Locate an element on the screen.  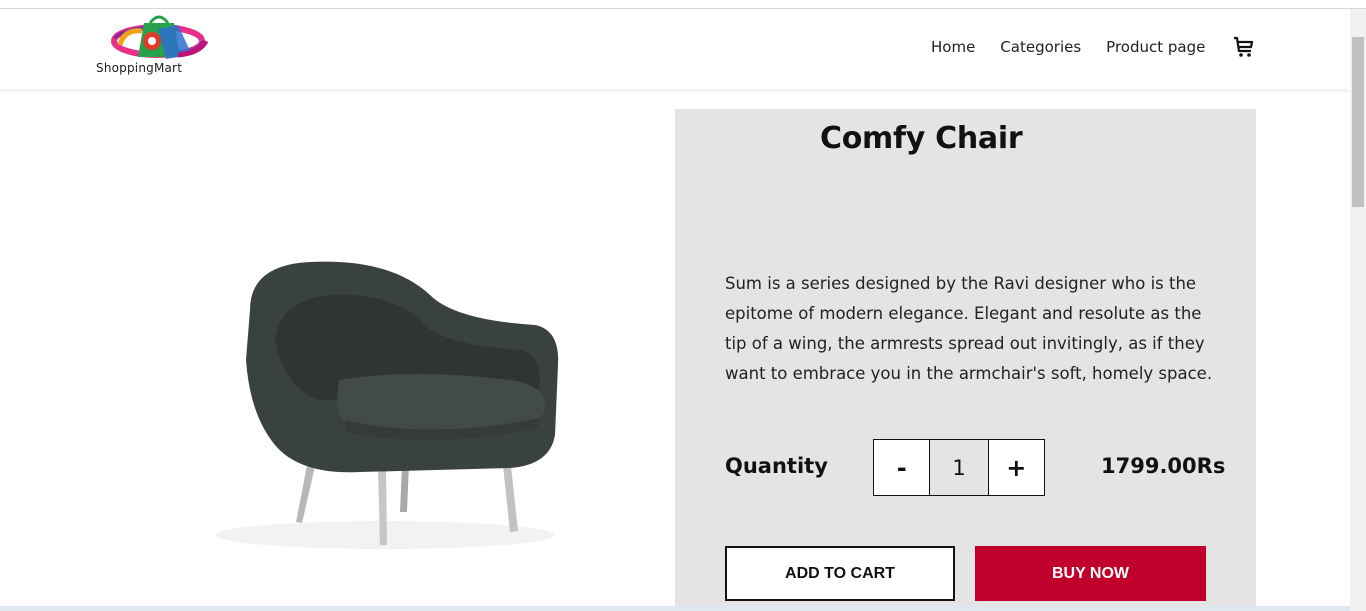
increment-button: + is located at coordinates (1016, 467).